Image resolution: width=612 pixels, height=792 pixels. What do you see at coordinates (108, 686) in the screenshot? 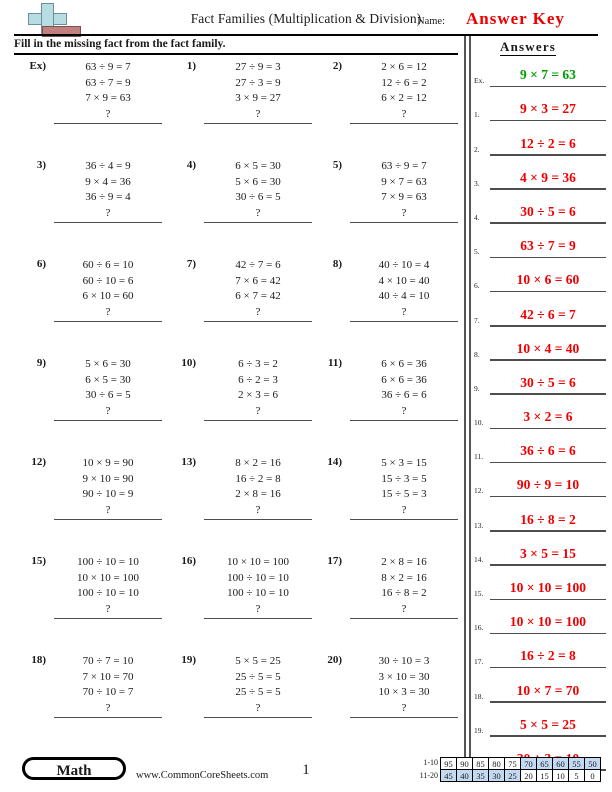
I see `problem-fact-family: 70 ÷ 7 = 10 7 × 10 = 70 70 ÷ 10 = 7?` at bounding box center [108, 686].